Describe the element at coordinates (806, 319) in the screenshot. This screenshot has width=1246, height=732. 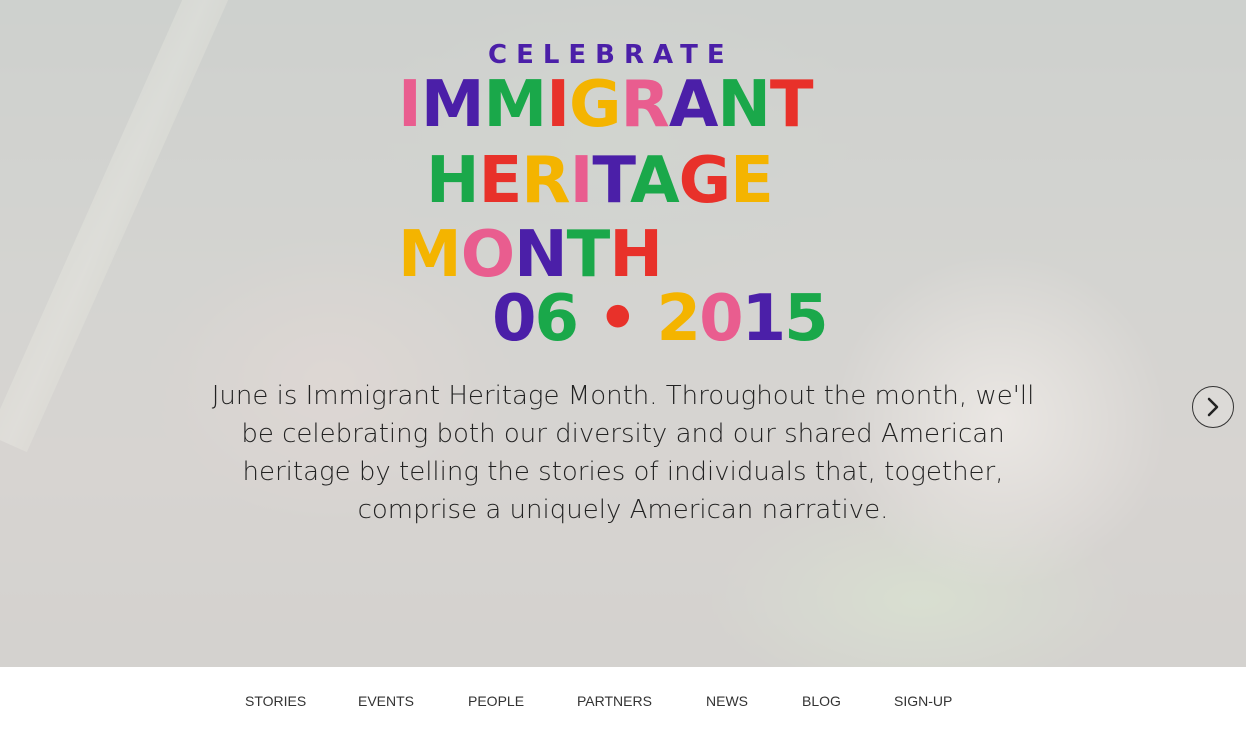
I see `logo-letter: 5` at that location.